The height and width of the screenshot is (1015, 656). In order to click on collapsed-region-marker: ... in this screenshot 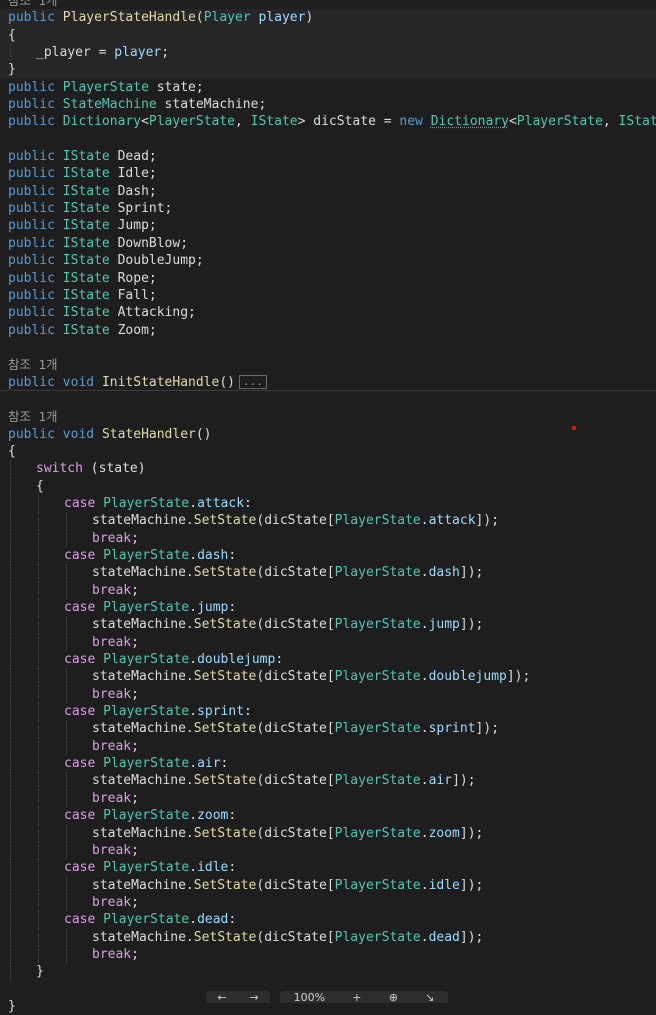, I will do `click(253, 382)`.